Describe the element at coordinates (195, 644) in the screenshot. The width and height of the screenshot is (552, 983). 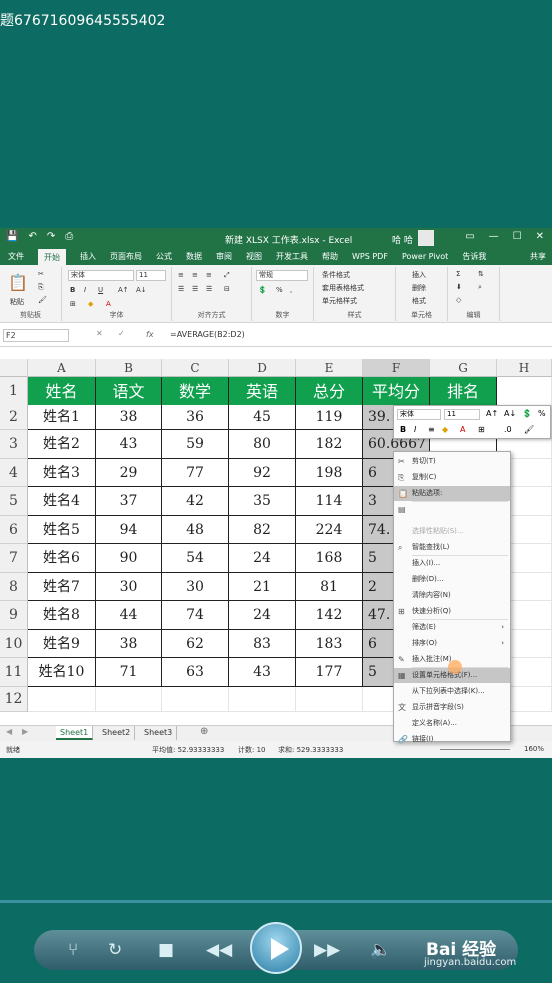
I see `data-cell: 62` at that location.